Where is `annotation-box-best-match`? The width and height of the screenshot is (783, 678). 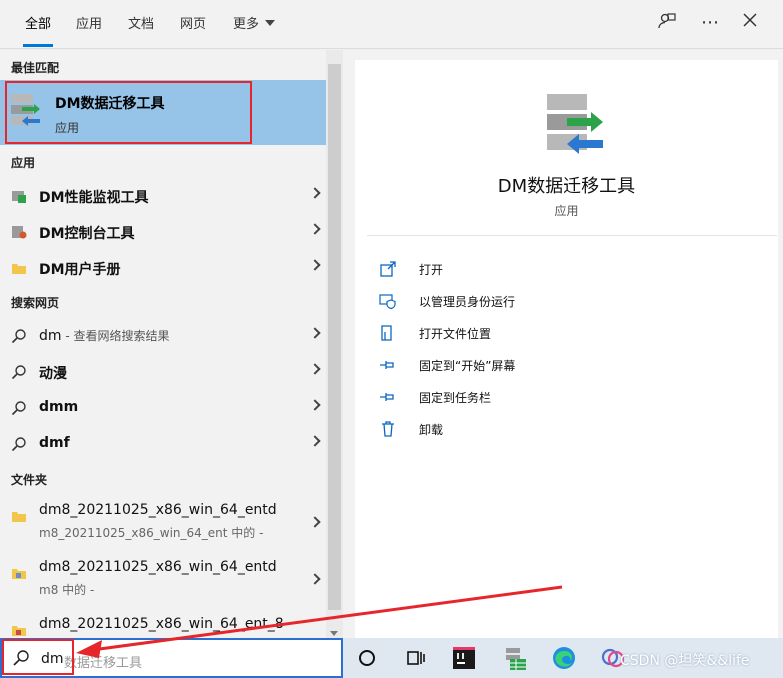 annotation-box-best-match is located at coordinates (128, 112).